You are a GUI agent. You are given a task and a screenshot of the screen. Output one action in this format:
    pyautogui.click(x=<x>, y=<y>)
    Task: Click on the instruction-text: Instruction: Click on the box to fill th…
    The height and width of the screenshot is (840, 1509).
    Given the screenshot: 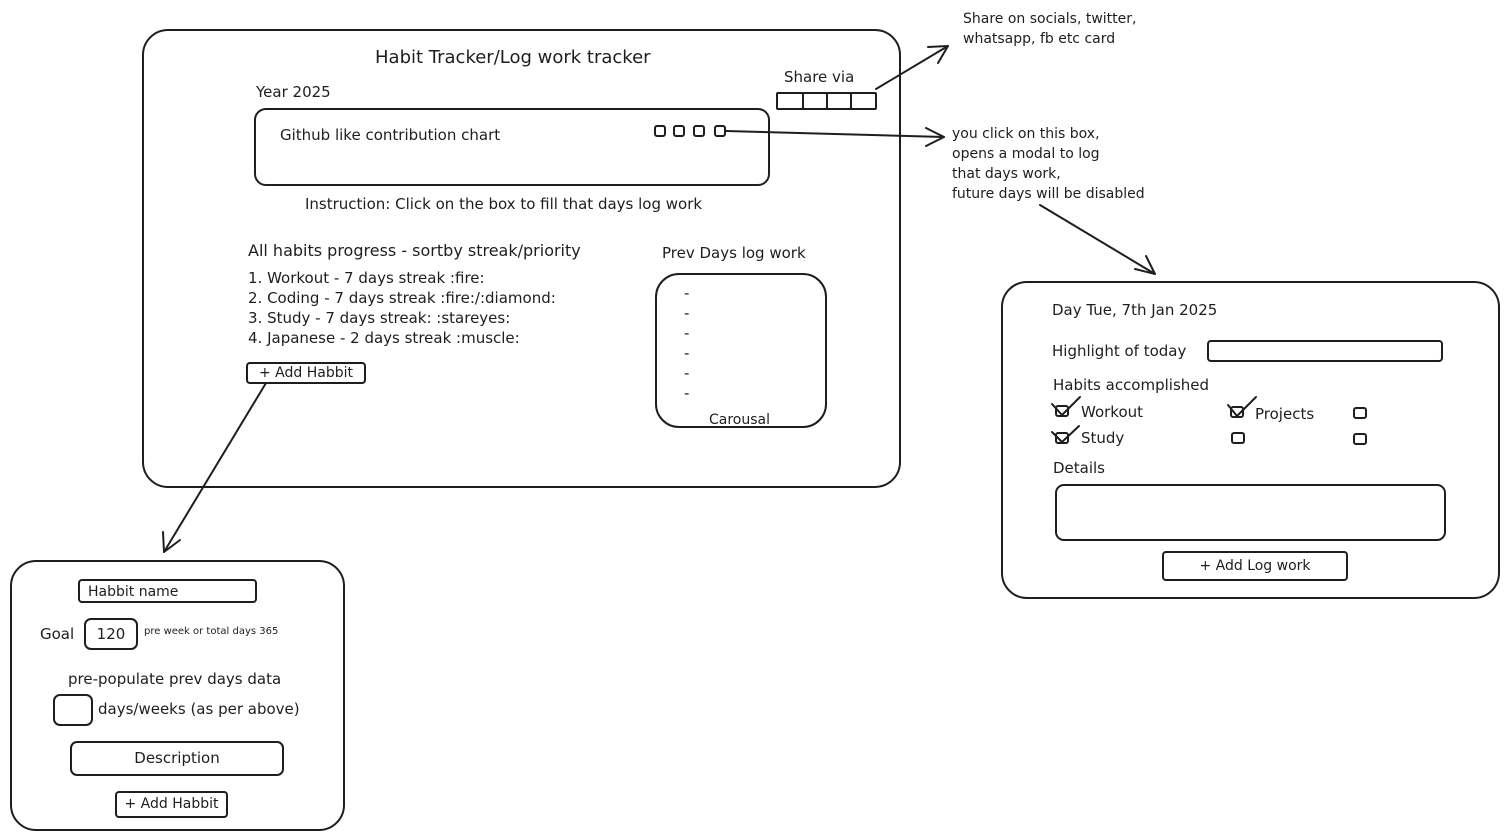 What is the action you would take?
    pyautogui.click(x=504, y=204)
    